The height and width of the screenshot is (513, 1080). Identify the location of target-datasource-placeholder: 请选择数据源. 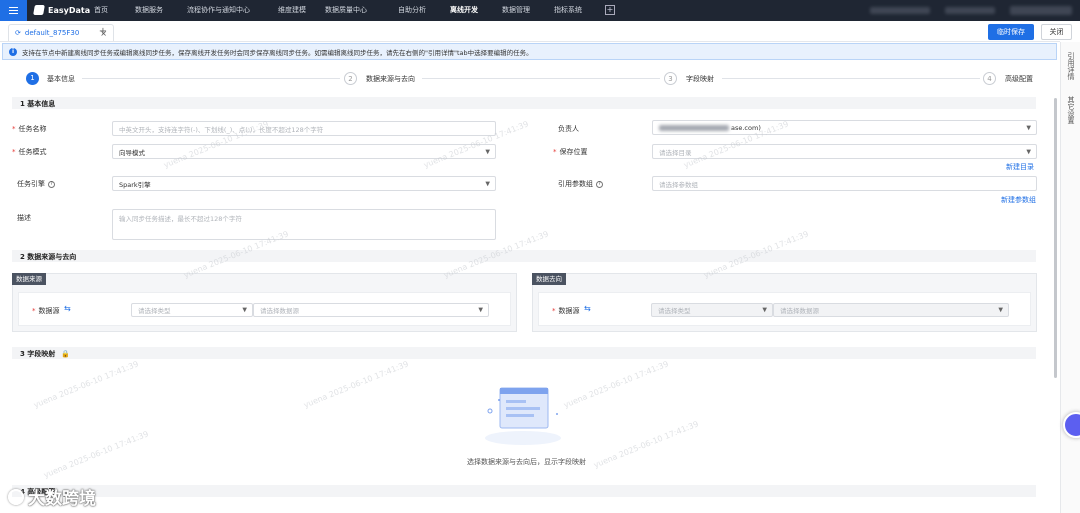
(799, 311).